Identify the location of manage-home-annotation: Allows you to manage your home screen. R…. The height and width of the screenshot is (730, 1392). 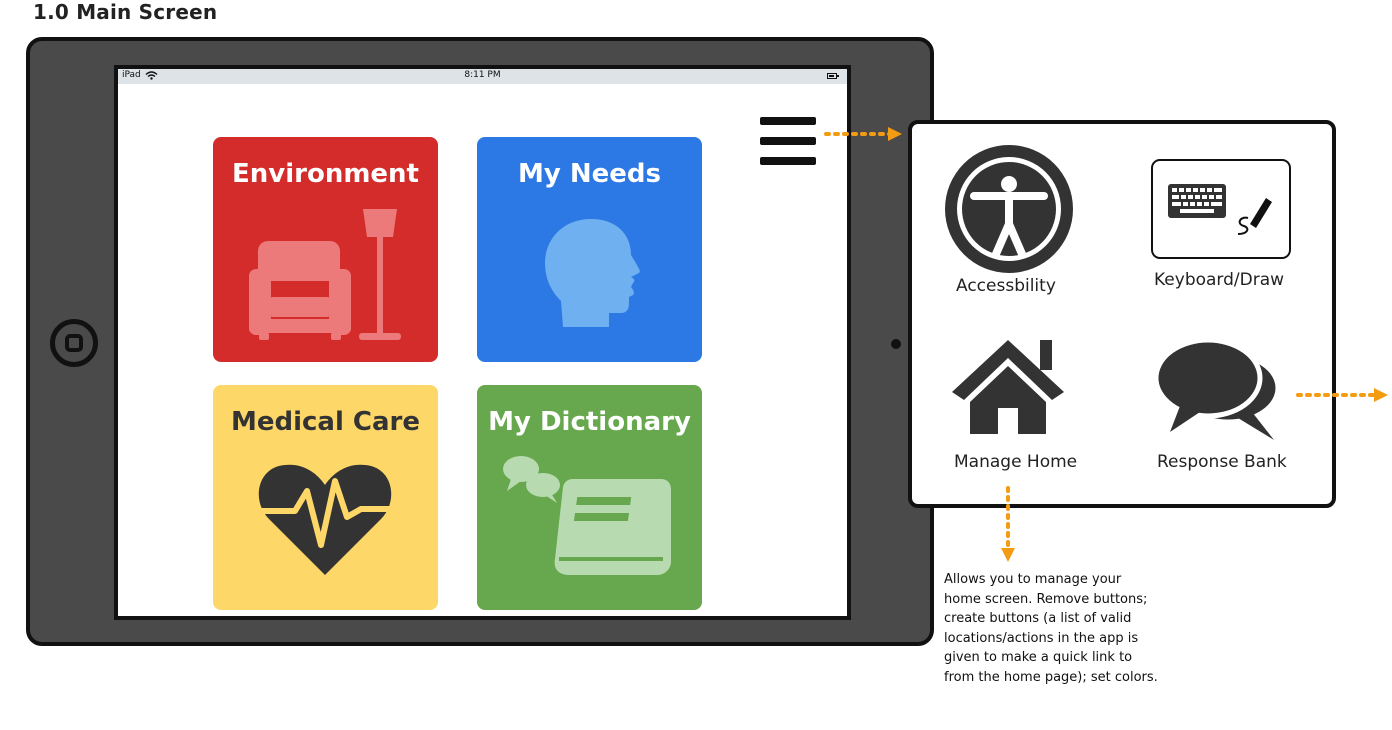
(1051, 628).